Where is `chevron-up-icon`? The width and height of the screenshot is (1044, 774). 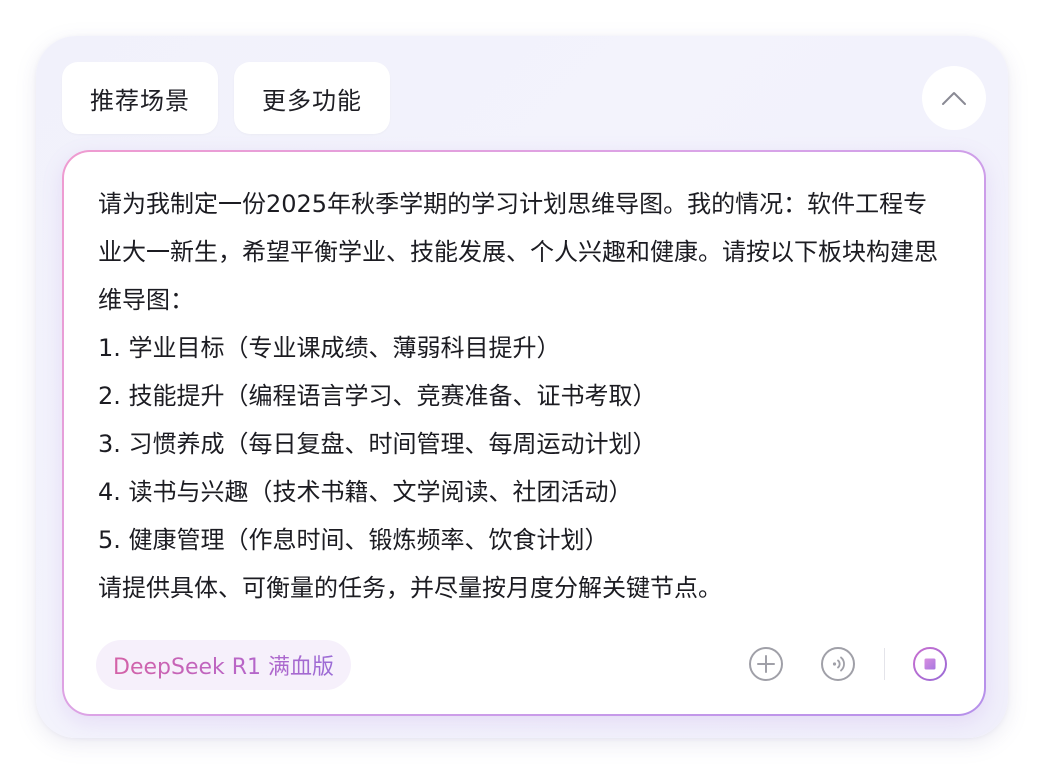
chevron-up-icon is located at coordinates (954, 98).